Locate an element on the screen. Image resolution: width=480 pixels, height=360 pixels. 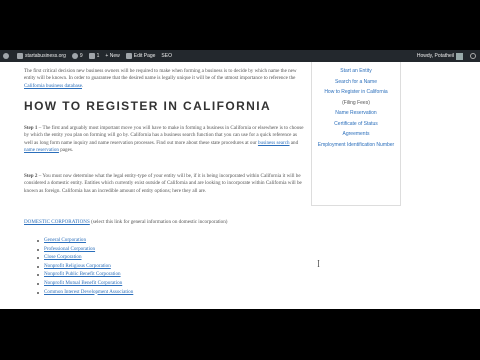
search-icon is located at coordinates (473, 56).